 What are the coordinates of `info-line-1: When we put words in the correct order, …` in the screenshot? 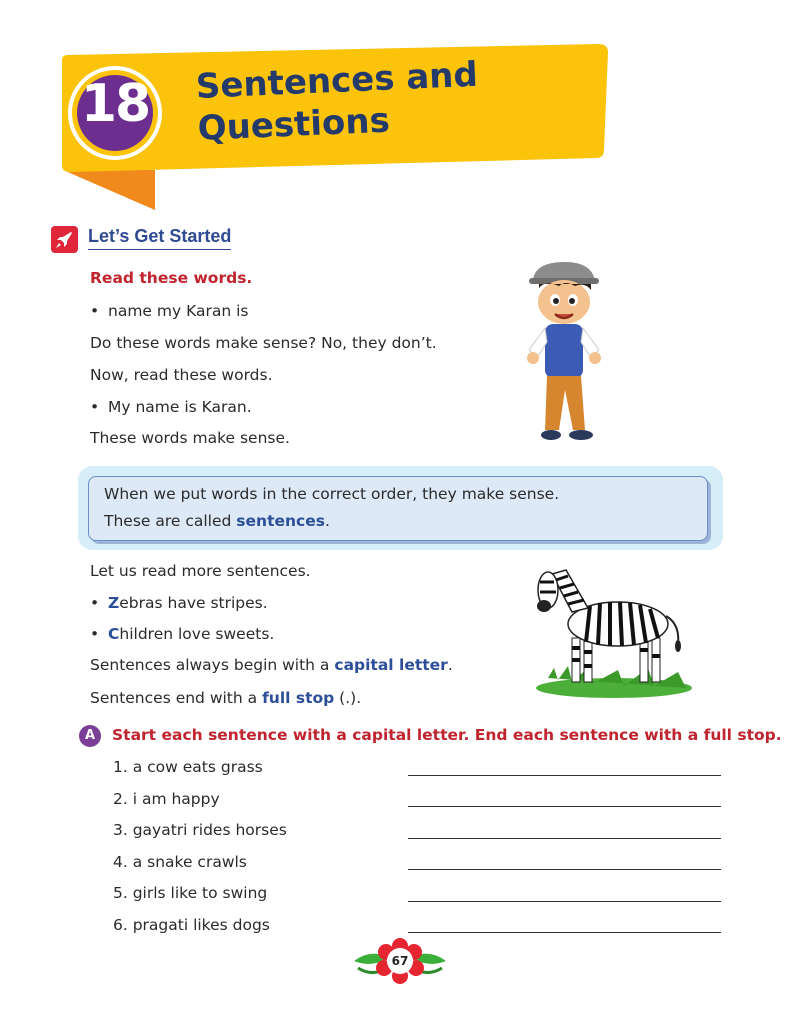 It's located at (332, 494).